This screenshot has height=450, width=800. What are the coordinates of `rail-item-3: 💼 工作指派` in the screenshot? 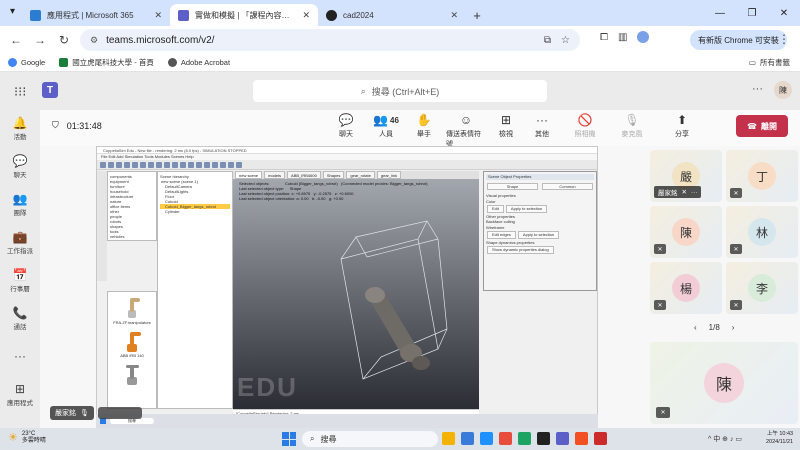 It's located at (20, 243).